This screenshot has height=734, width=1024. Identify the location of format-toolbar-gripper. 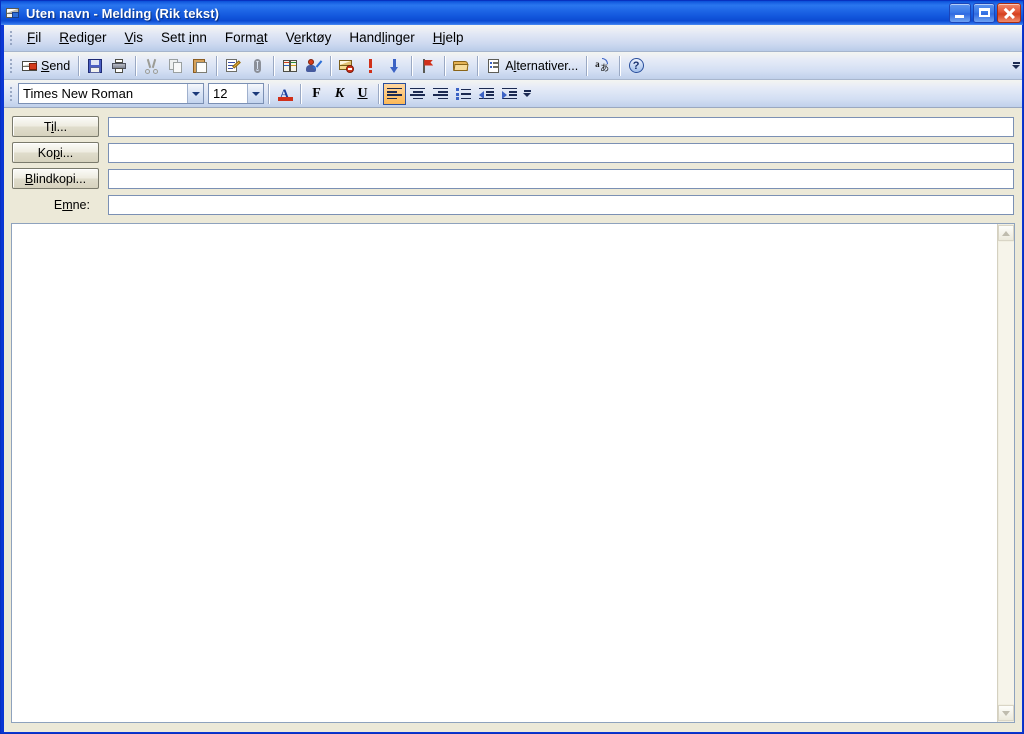
(11, 94).